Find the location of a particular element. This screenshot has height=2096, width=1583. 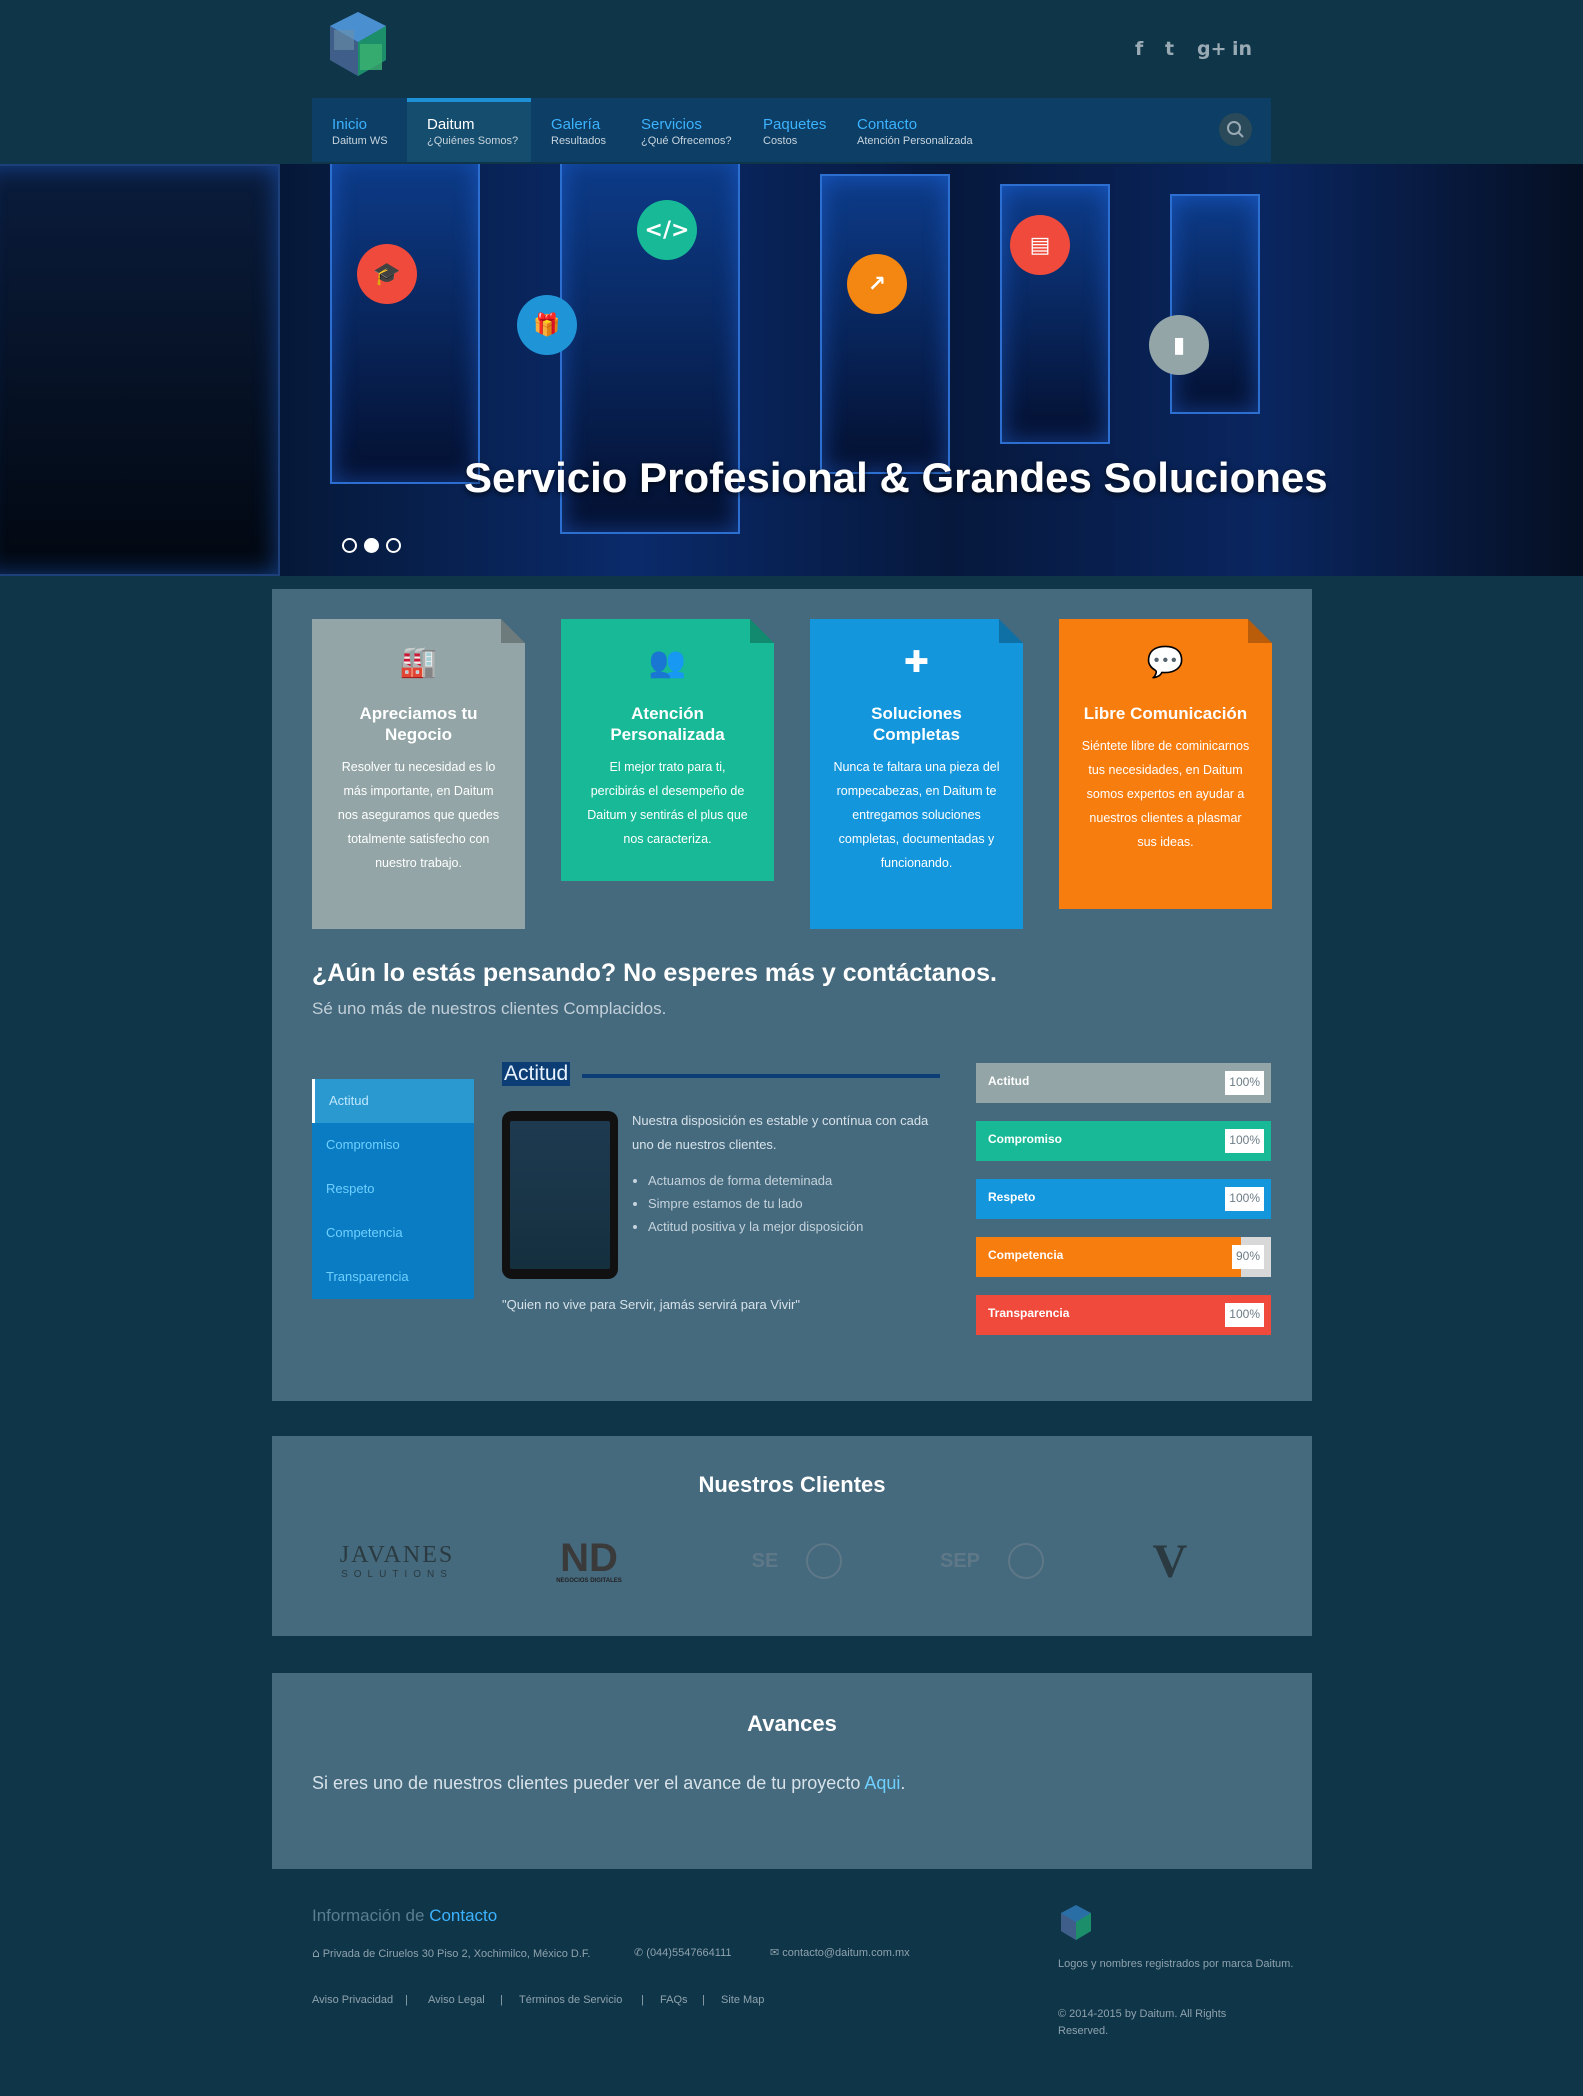

footer-link-site-map: Site Map is located at coordinates (742, 2000).